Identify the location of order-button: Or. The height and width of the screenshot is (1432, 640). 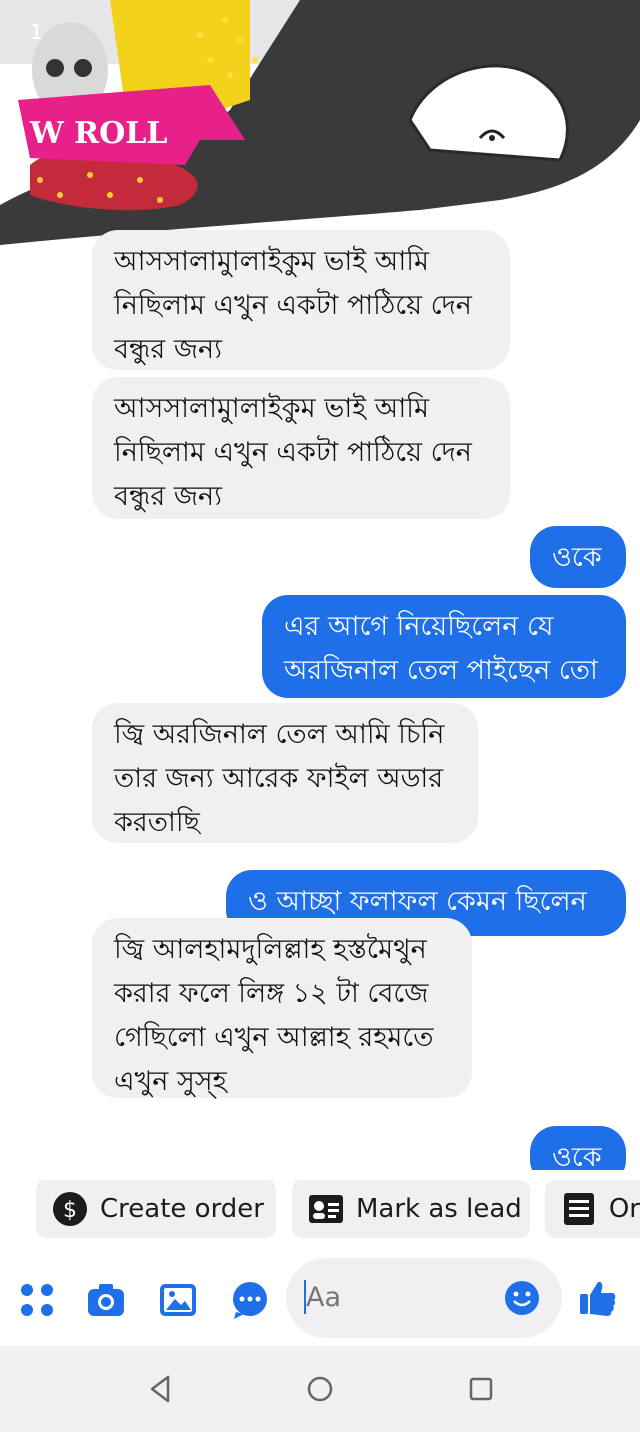
(592, 1209).